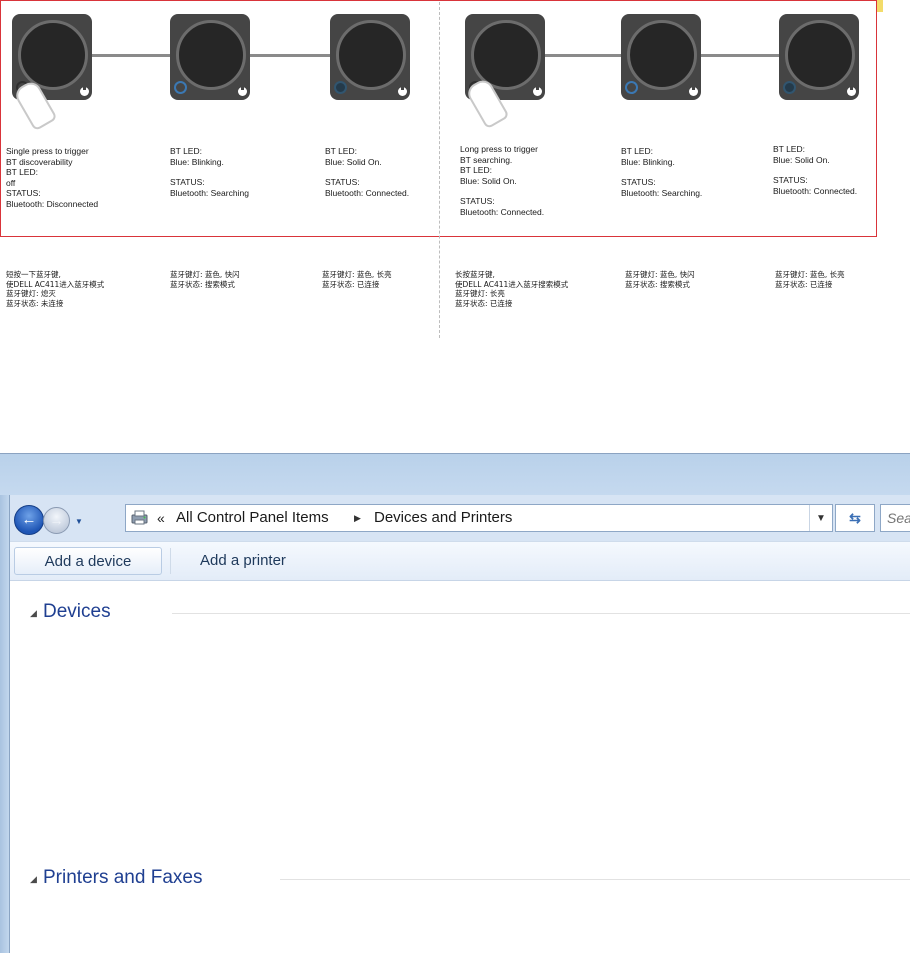 Image resolution: width=910 pixels, height=953 pixels. I want to click on corner-mark, so click(880, 6).